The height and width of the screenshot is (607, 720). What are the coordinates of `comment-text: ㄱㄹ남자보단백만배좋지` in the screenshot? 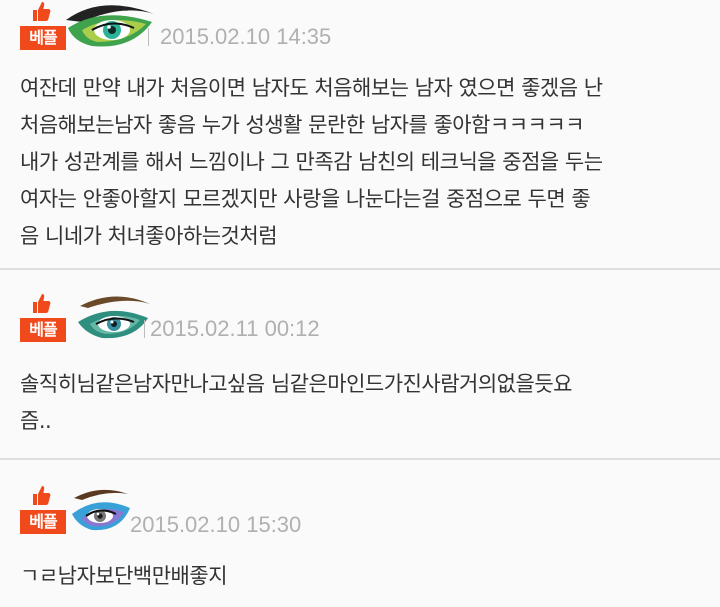 It's located at (124, 576).